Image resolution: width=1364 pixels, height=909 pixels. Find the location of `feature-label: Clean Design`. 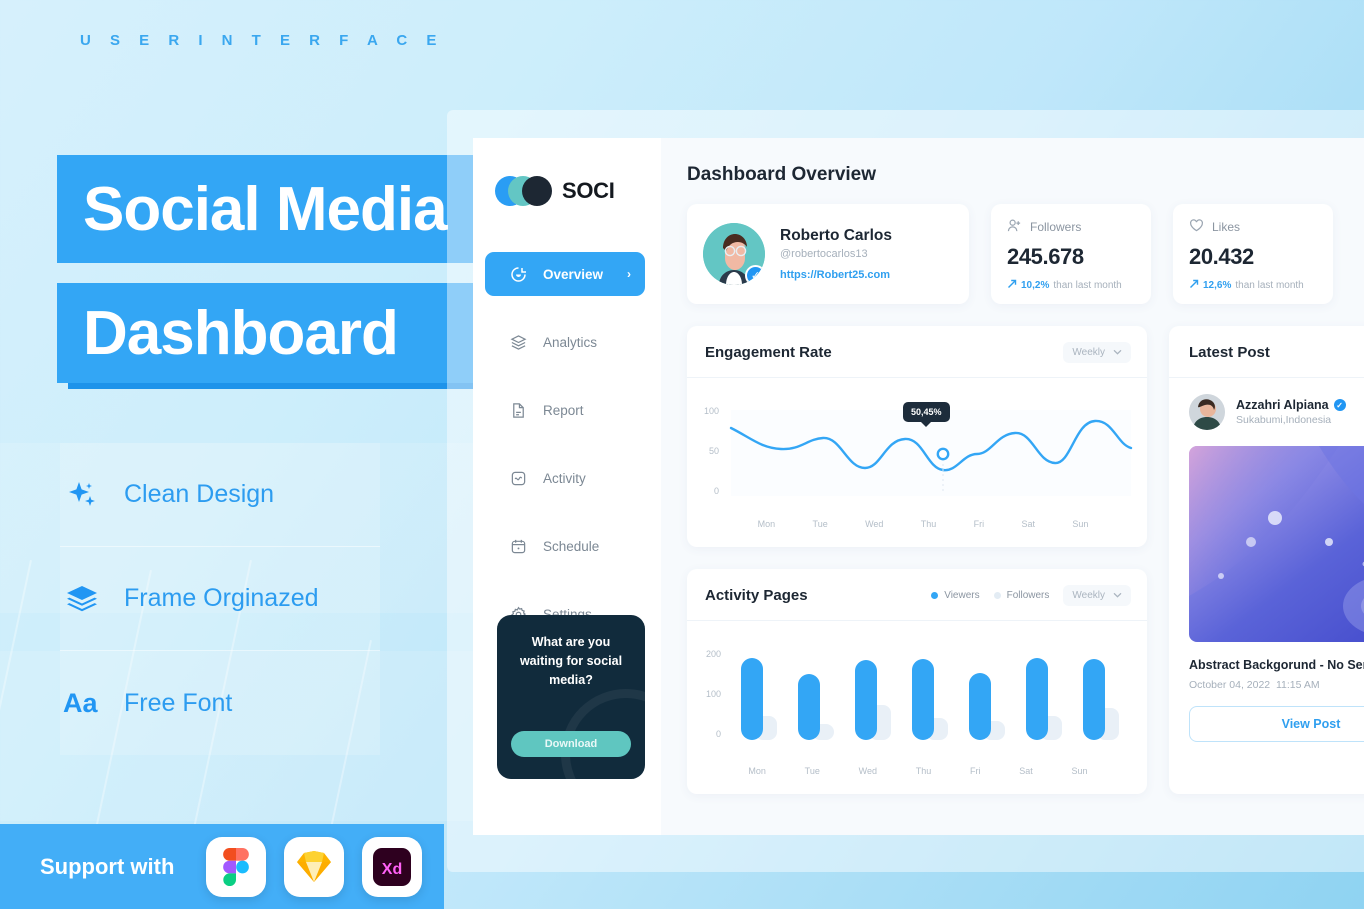

feature-label: Clean Design is located at coordinates (199, 494).